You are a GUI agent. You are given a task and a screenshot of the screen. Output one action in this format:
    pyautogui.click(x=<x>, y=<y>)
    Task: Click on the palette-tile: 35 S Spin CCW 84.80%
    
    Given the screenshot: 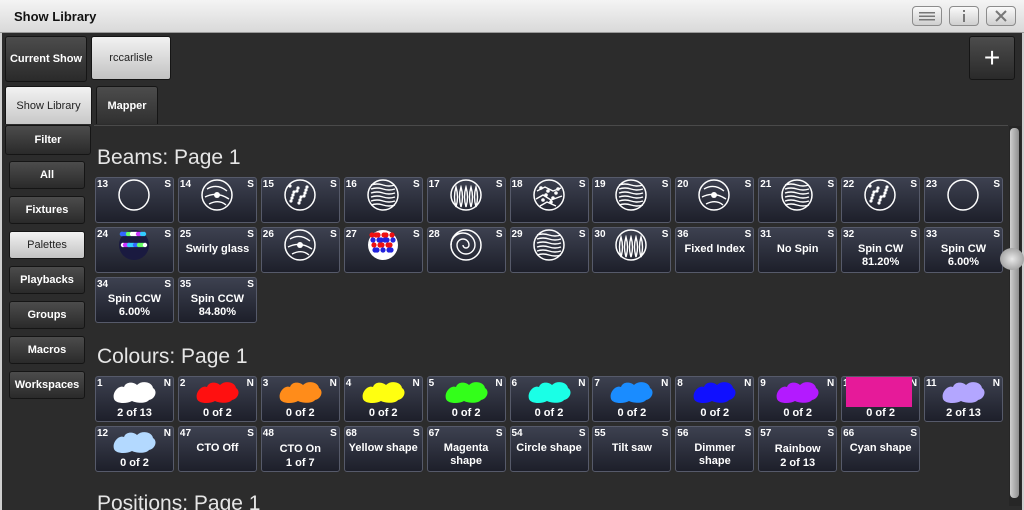 What is the action you would take?
    pyautogui.click(x=217, y=300)
    